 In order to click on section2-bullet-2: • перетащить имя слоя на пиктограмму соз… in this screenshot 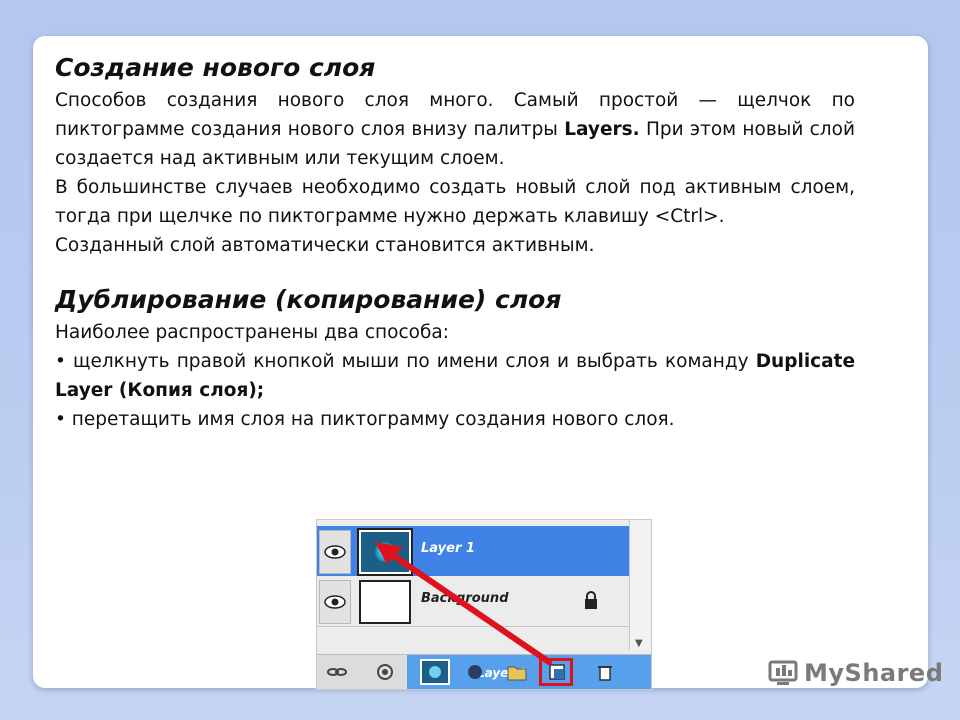, I will do `click(365, 419)`.